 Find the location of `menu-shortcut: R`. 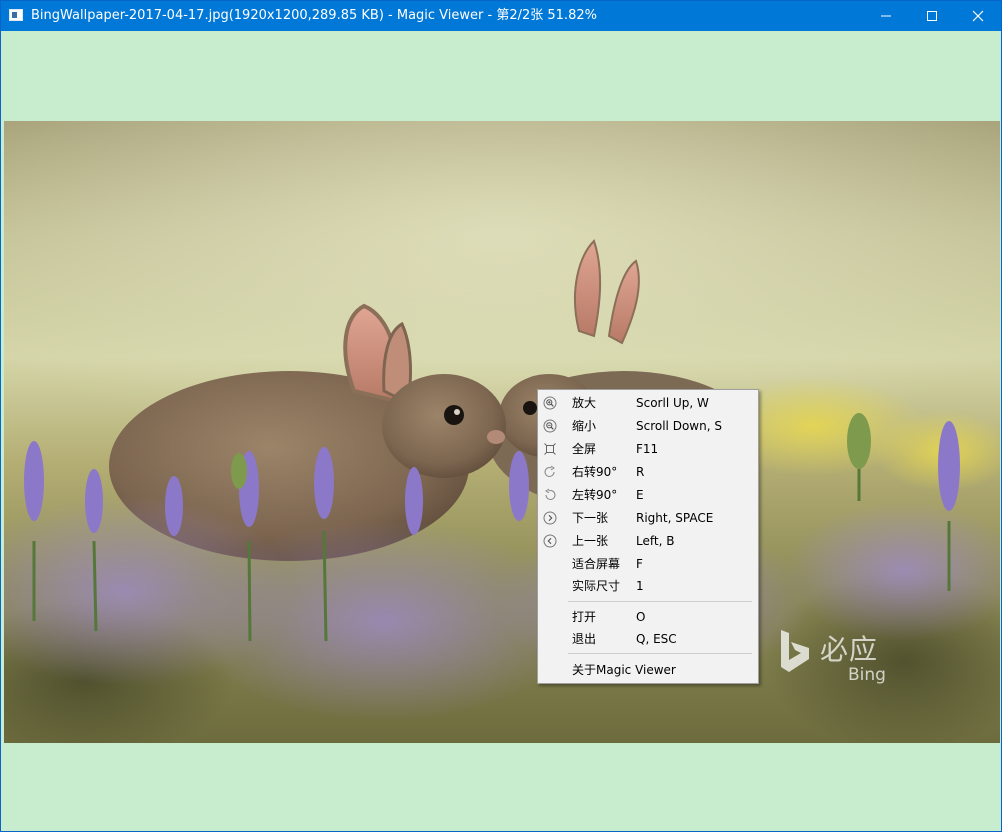

menu-shortcut: R is located at coordinates (640, 472).